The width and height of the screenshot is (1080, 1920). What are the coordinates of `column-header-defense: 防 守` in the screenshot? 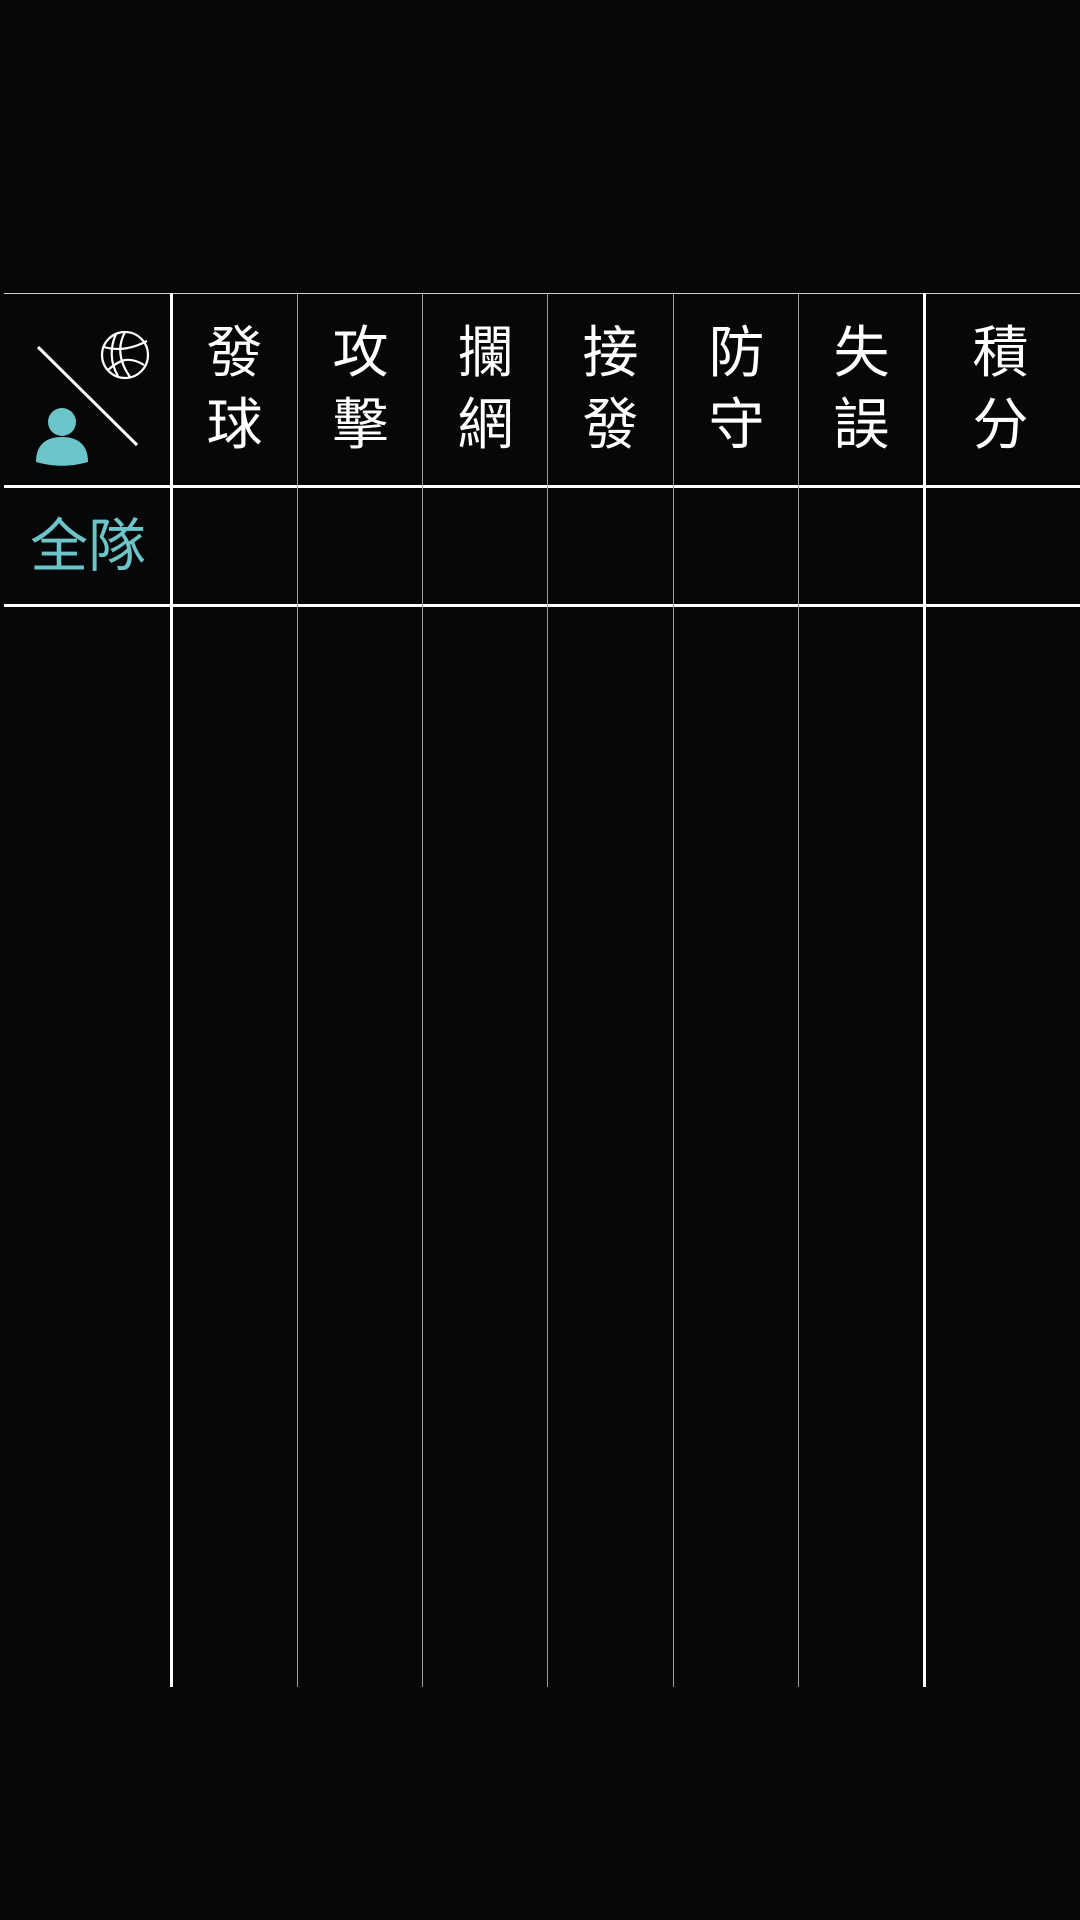 It's located at (736, 393).